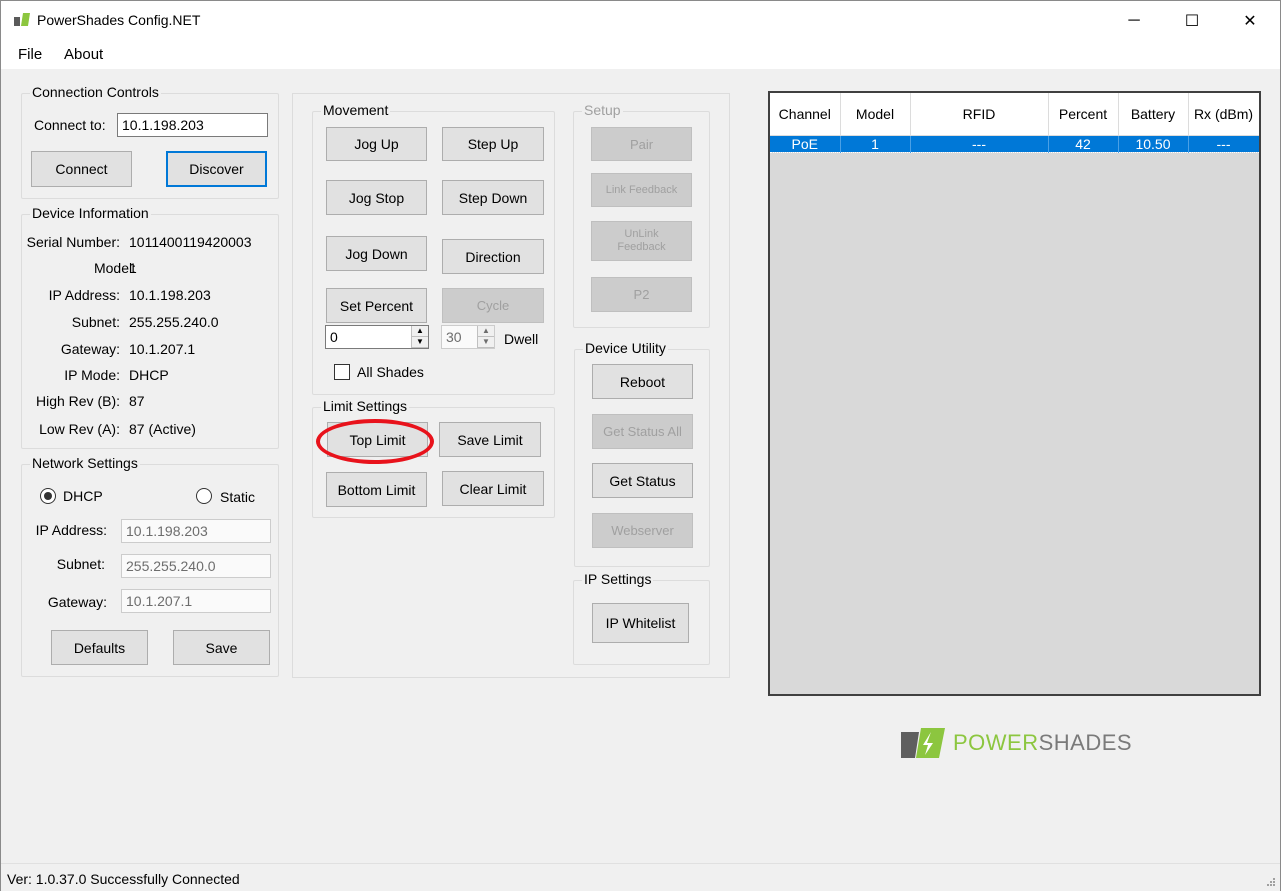  Describe the element at coordinates (192, 125) in the screenshot. I see `connect-to-input: 10.1.198.203` at that location.